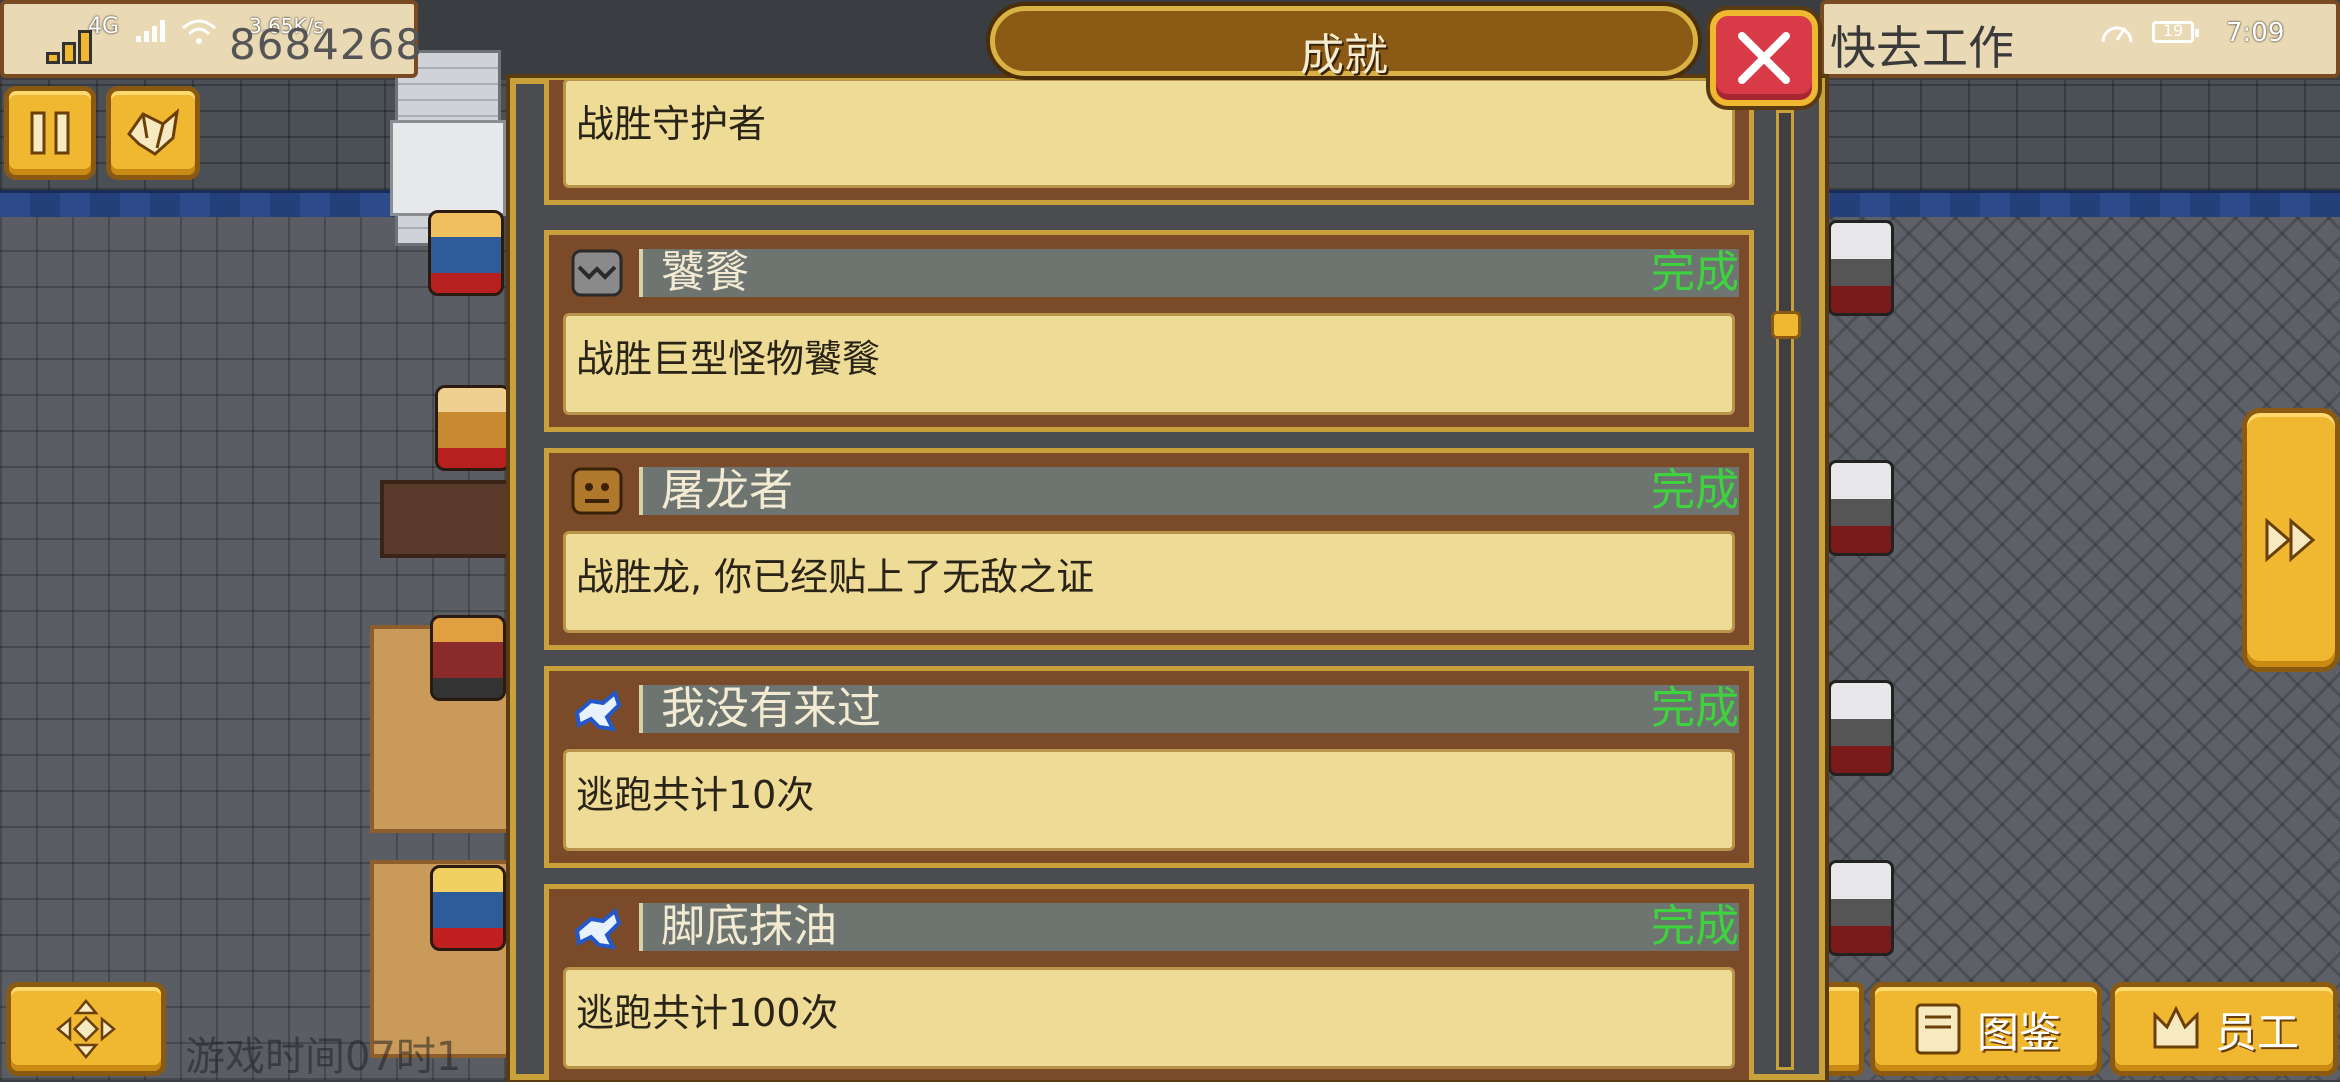 The width and height of the screenshot is (2340, 1082). What do you see at coordinates (728, 359) in the screenshot?
I see `achievement-description: 战胜巨型怪物饕餮` at bounding box center [728, 359].